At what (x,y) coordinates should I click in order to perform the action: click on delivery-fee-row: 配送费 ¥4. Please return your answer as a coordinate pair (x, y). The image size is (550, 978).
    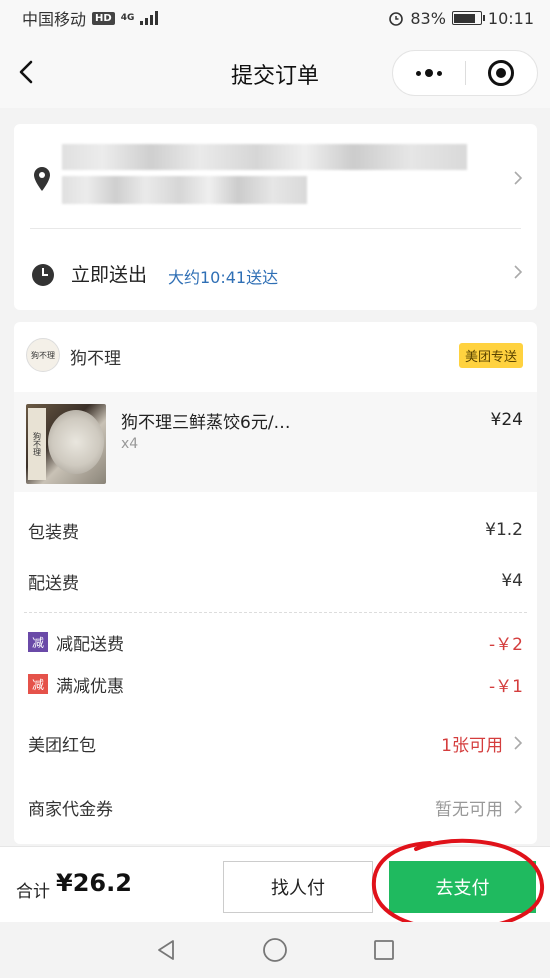
    Looking at the image, I should click on (275, 581).